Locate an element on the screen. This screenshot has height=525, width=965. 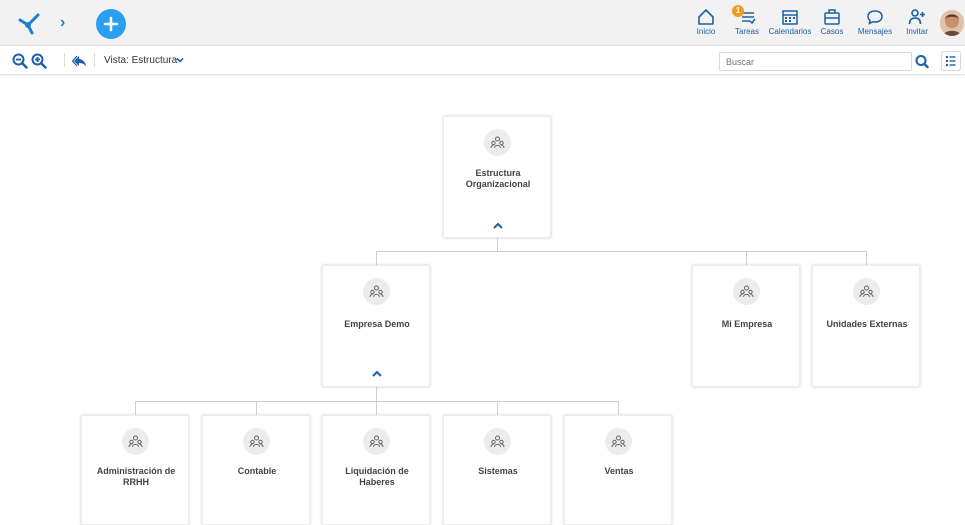
org-node-name: Administración de RRHH is located at coordinates (136, 476).